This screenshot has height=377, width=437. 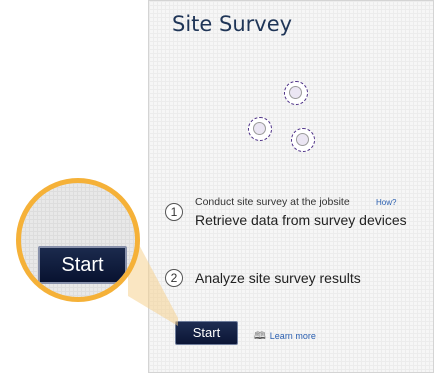 I want to click on magnifier-callout: Start, so click(x=78, y=240).